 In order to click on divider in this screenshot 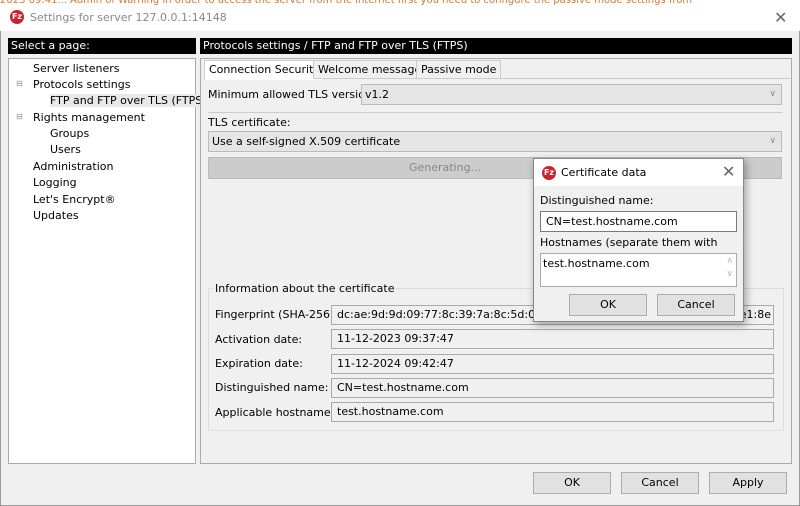, I will do `click(495, 112)`.